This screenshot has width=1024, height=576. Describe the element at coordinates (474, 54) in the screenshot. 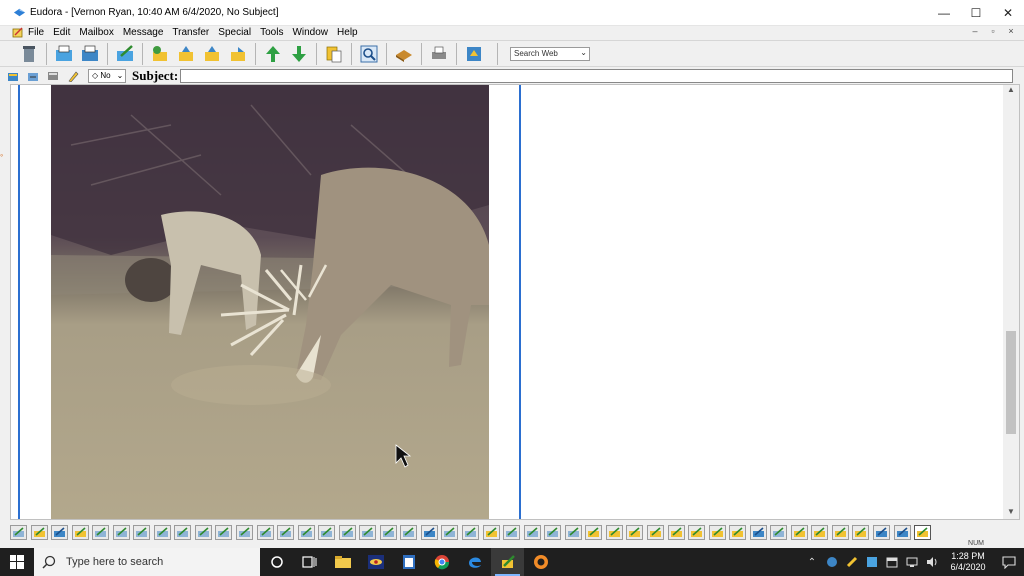

I see `help-button` at that location.